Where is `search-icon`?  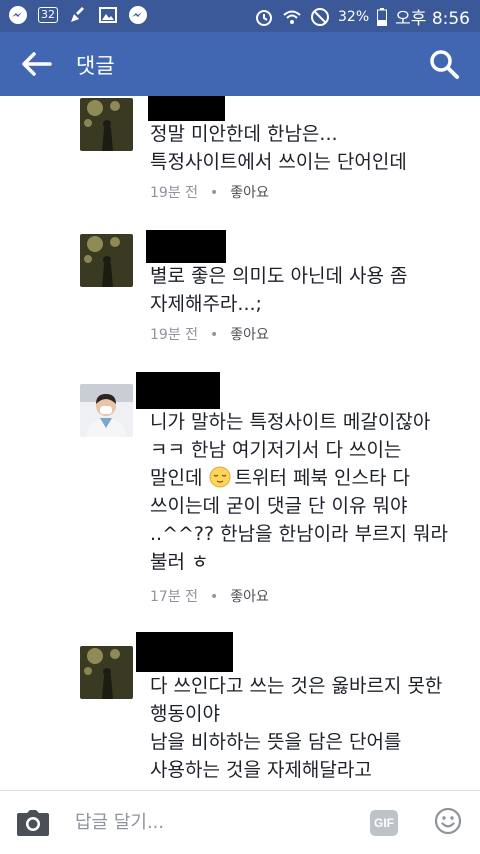 search-icon is located at coordinates (444, 64).